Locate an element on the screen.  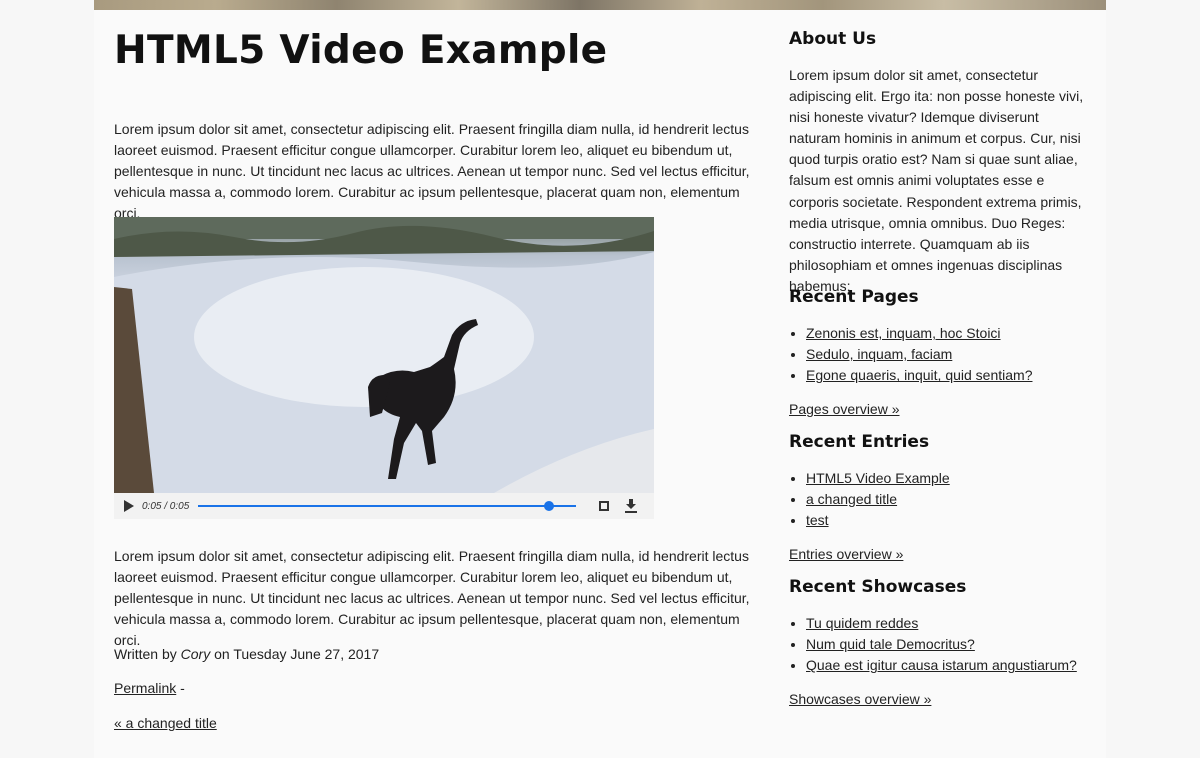
permalink-row: Permalink - is located at coordinates (149, 688).